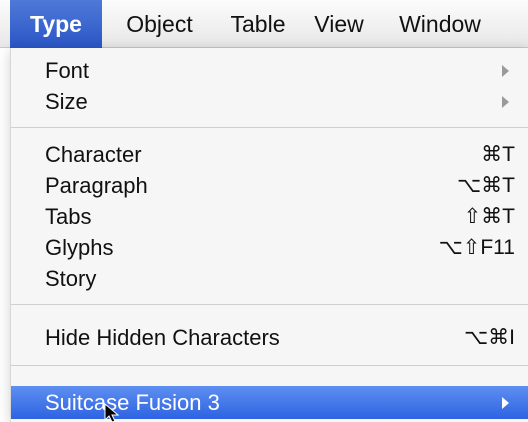  What do you see at coordinates (489, 216) in the screenshot?
I see `menu-item-shortcut: ⇧⌘T` at bounding box center [489, 216].